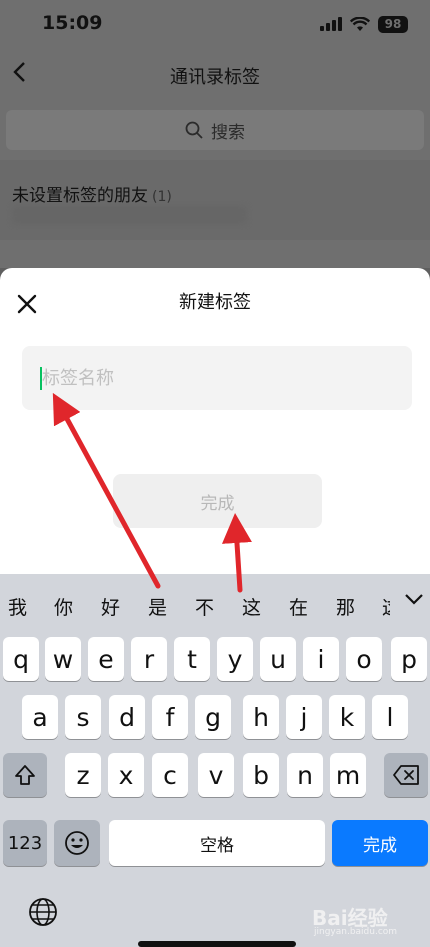 Image resolution: width=430 pixels, height=947 pixels. What do you see at coordinates (170, 717) in the screenshot?
I see `key-f: f` at bounding box center [170, 717].